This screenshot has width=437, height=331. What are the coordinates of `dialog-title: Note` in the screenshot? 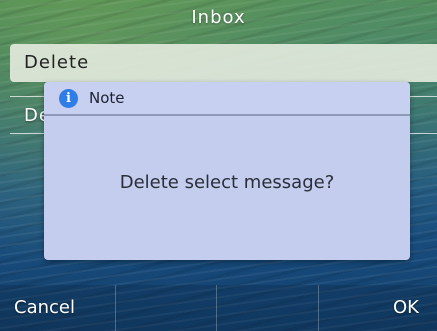 It's located at (107, 98).